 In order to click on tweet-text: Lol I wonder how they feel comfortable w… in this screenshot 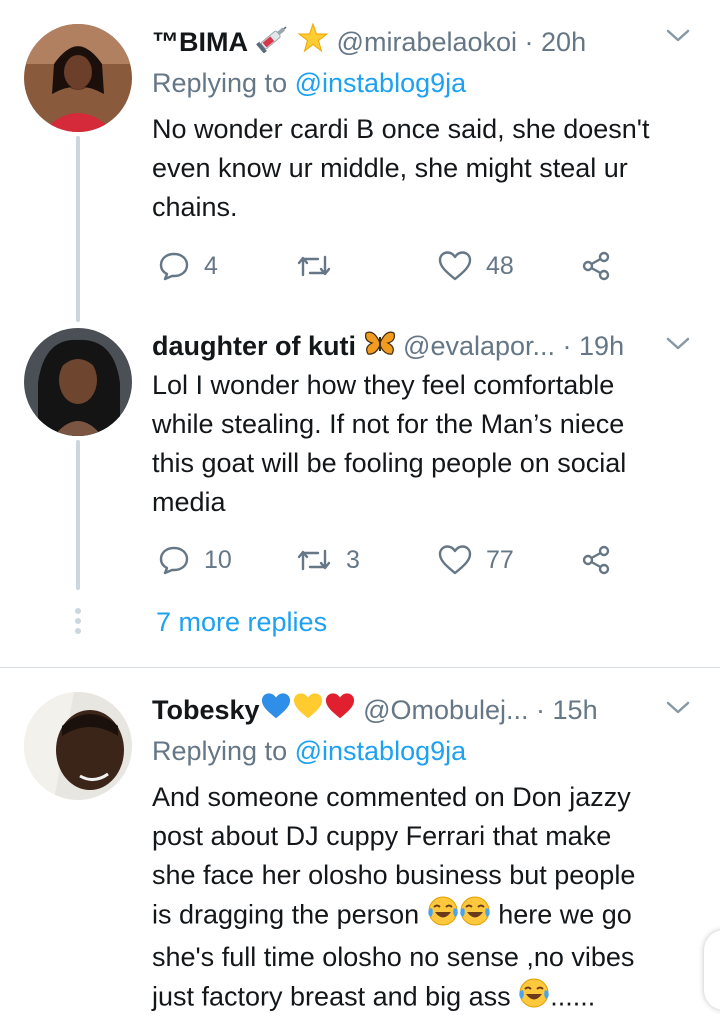, I will do `click(423, 444)`.